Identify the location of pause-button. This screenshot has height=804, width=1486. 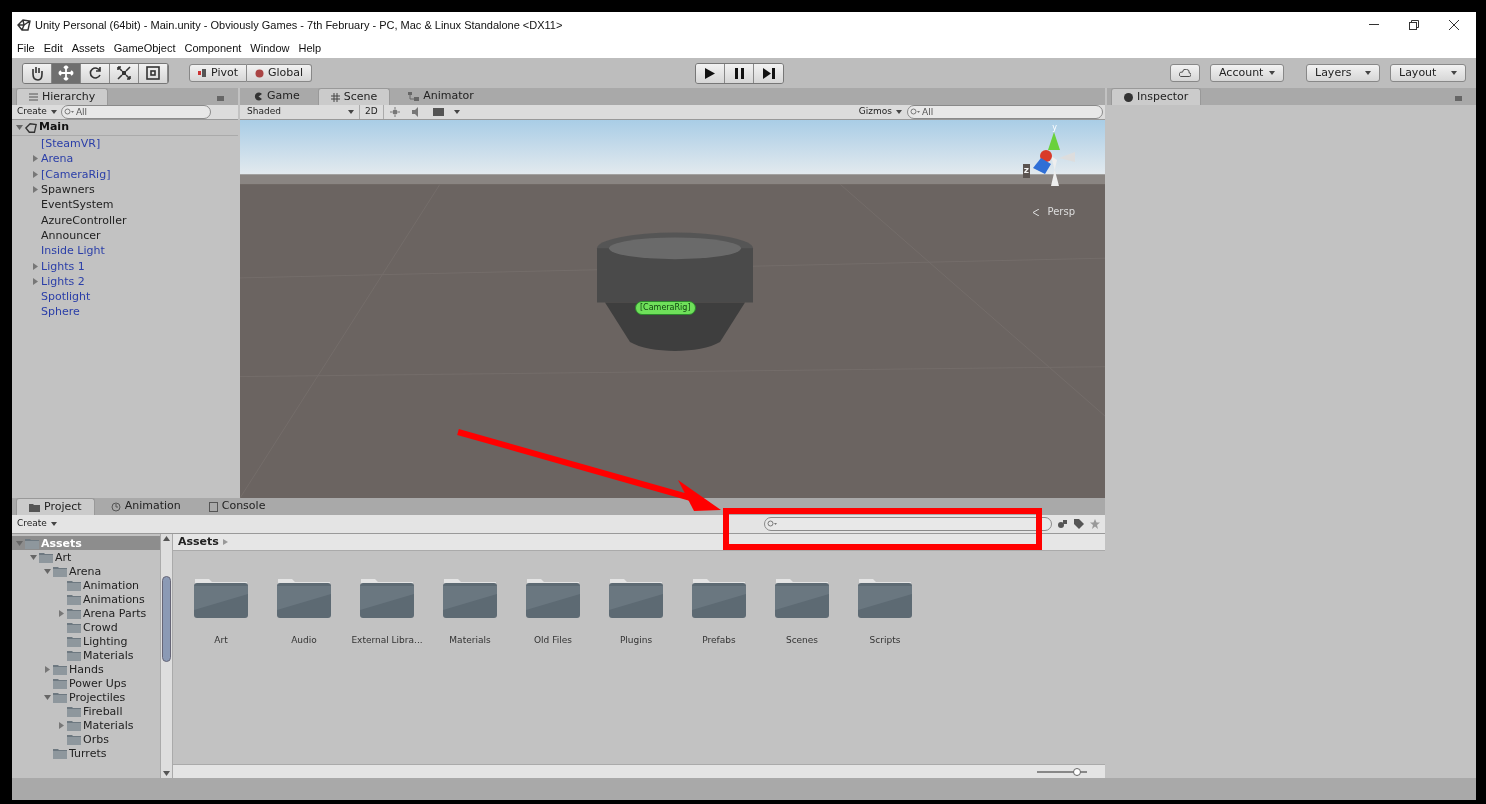
(740, 73).